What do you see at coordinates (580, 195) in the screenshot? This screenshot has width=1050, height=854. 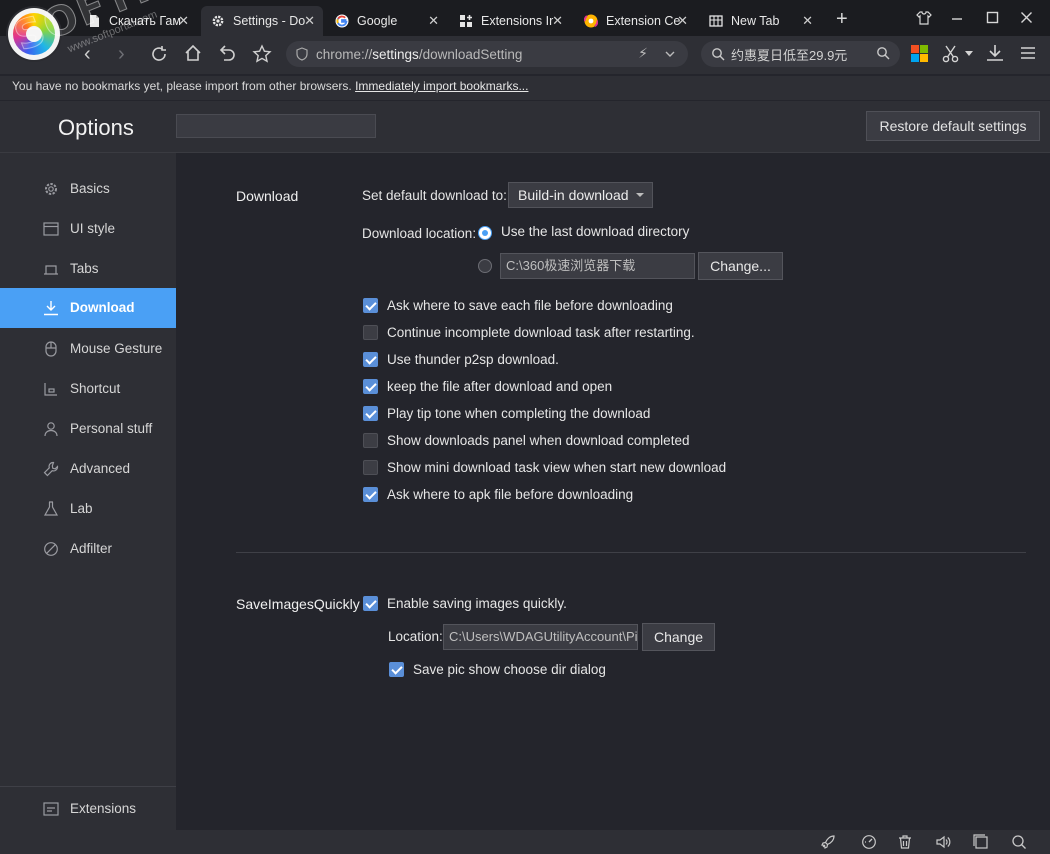 I see `default-download-select: Build-in download` at bounding box center [580, 195].